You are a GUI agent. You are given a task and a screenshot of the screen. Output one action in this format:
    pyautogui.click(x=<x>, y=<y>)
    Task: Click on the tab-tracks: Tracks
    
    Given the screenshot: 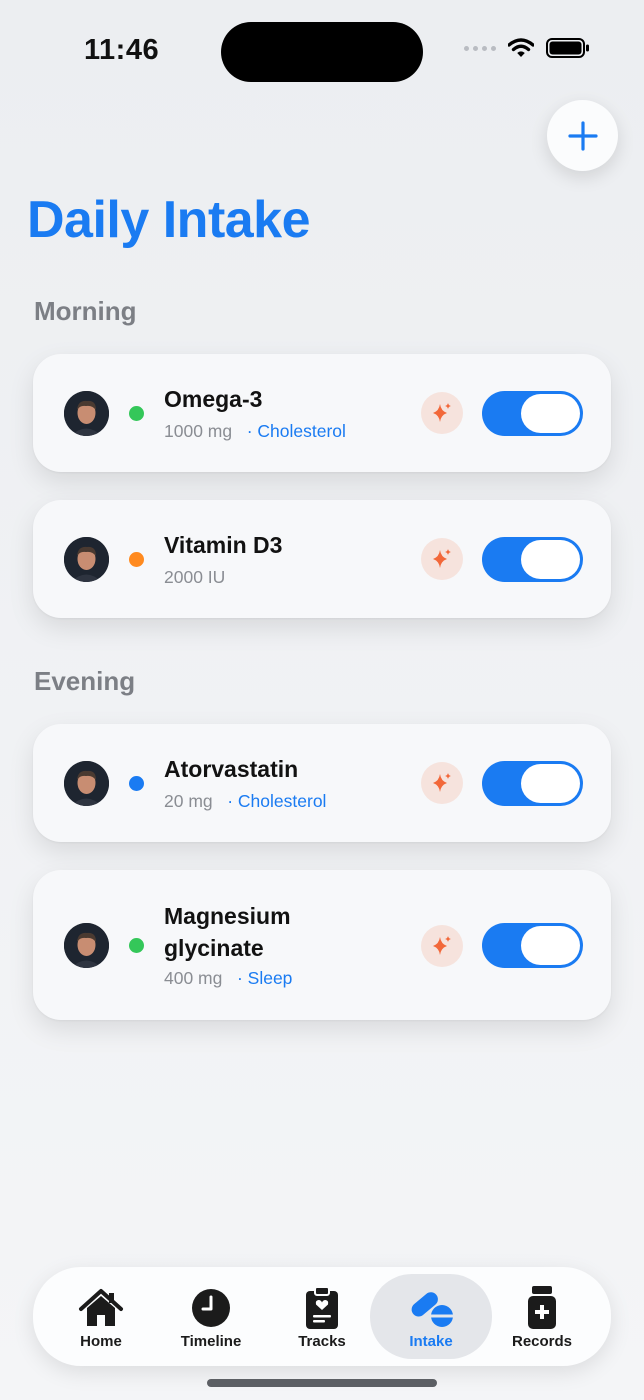 What is the action you would take?
    pyautogui.click(x=322, y=1316)
    